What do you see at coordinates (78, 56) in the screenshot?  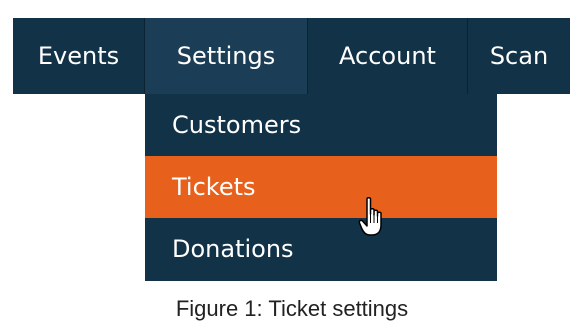 I see `nav-item-events: Events` at bounding box center [78, 56].